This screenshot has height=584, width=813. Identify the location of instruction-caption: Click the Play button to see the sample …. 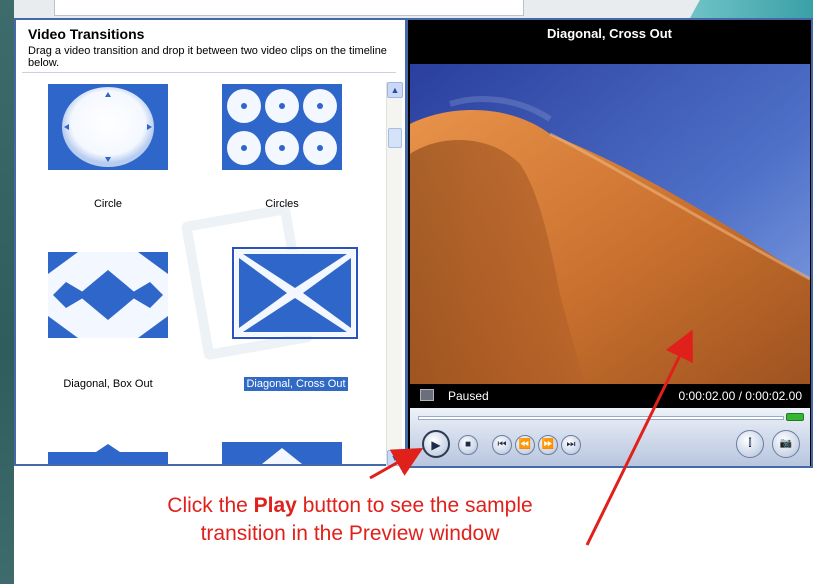
(350, 520).